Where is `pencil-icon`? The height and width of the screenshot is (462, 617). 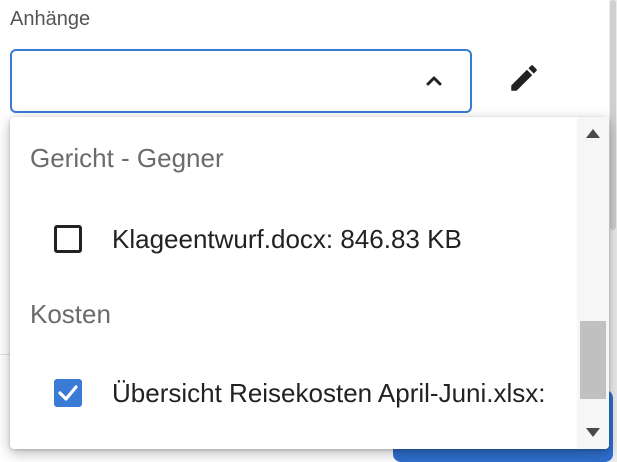 pencil-icon is located at coordinates (524, 78).